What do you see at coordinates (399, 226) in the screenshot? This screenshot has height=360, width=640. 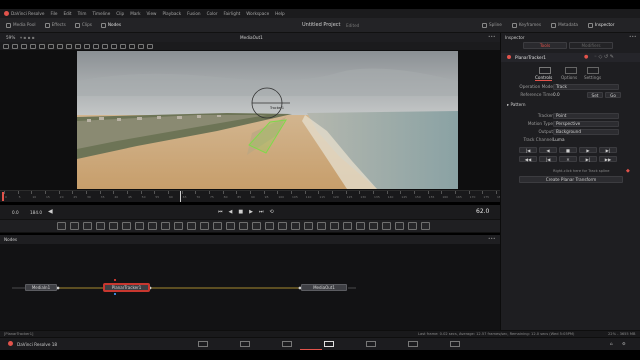 I see `tracker-tool-icon` at bounding box center [399, 226].